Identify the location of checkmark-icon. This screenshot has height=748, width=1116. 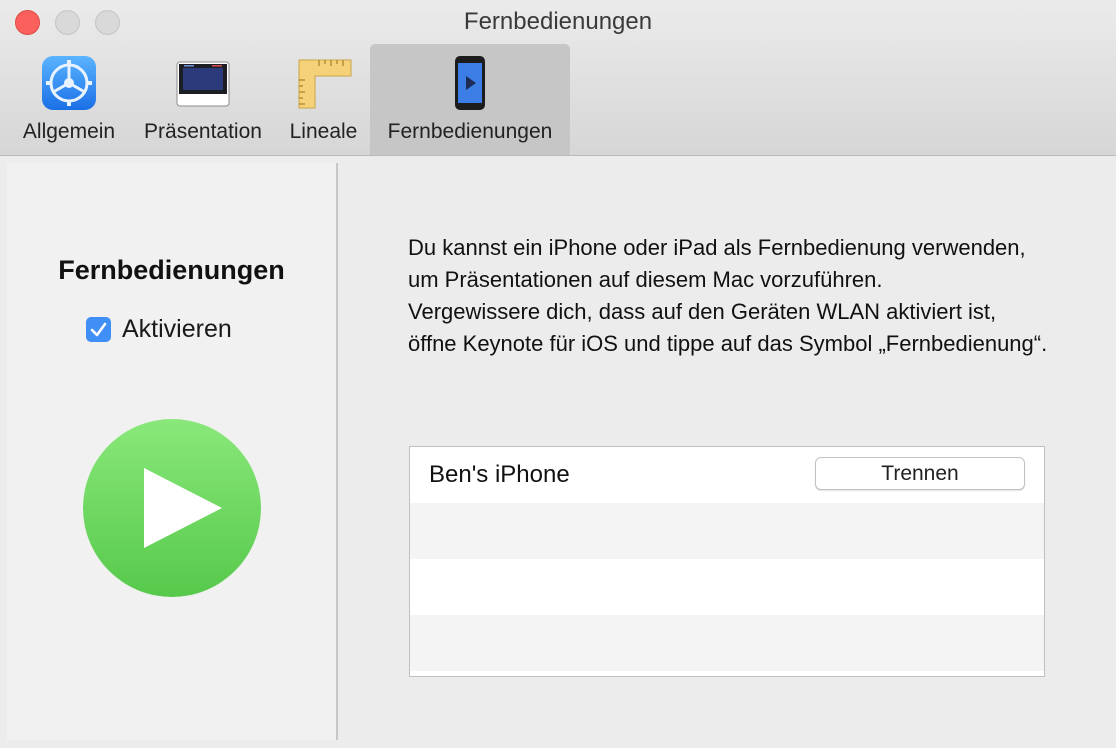
(98, 329).